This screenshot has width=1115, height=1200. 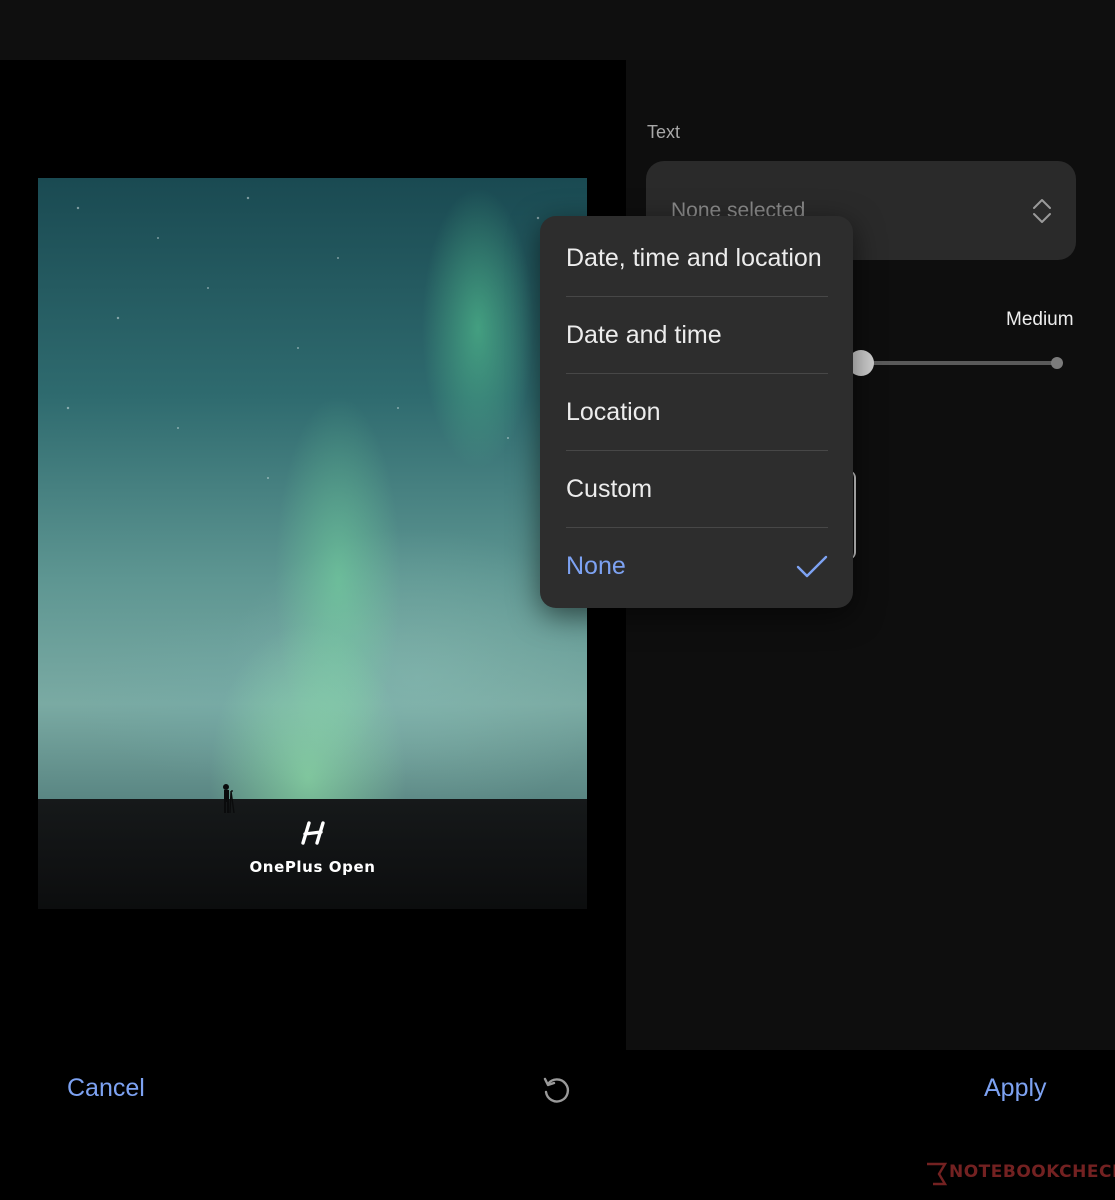 I want to click on site-watermark-text: NOTEBOOKCHECK, so click(x=1032, y=1172).